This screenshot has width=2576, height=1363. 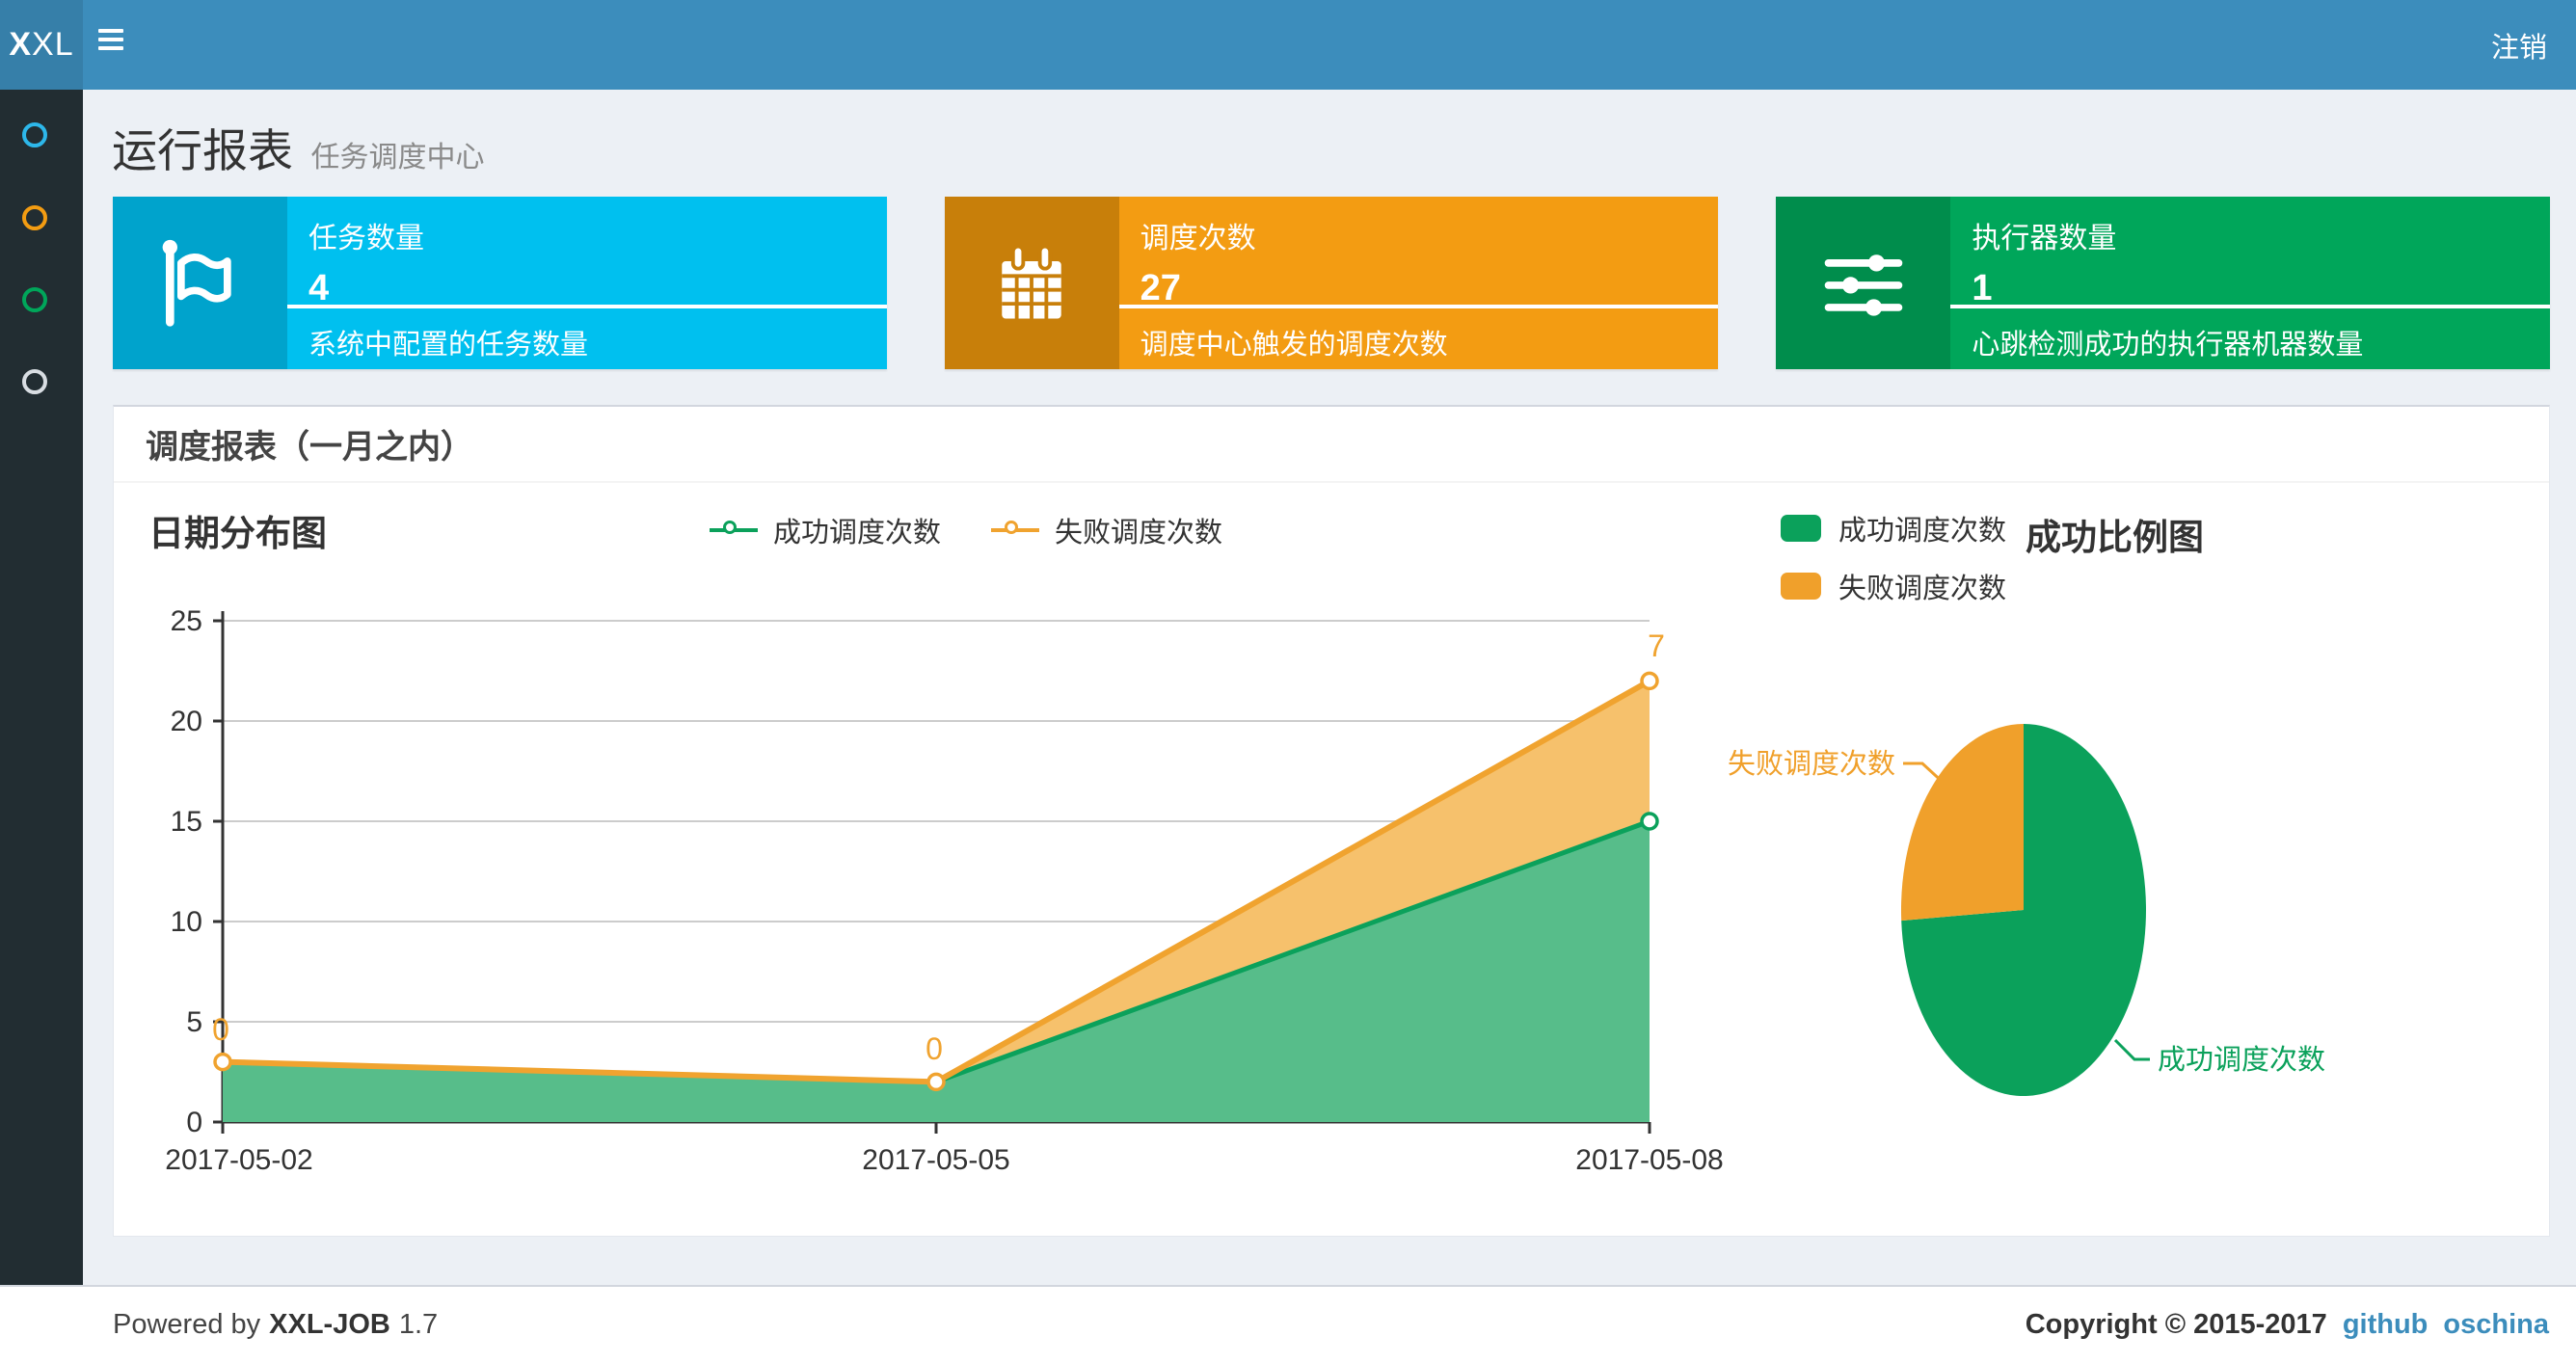 I want to click on svg-text: 10, so click(x=187, y=922).